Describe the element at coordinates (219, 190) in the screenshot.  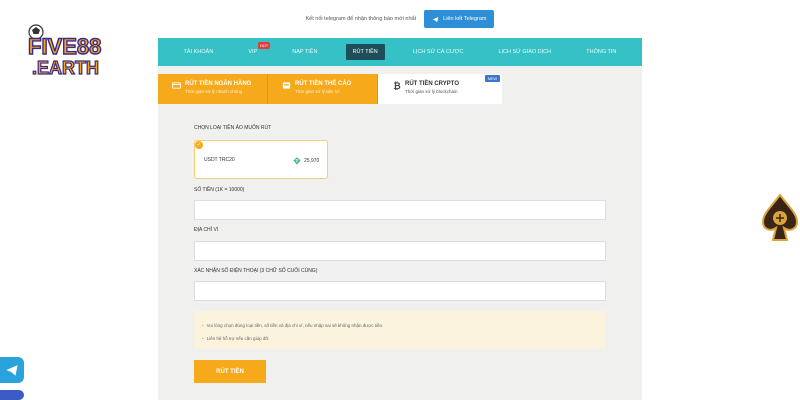
I see `amount-label: SỐ TIỀN (1K = 10000)` at that location.